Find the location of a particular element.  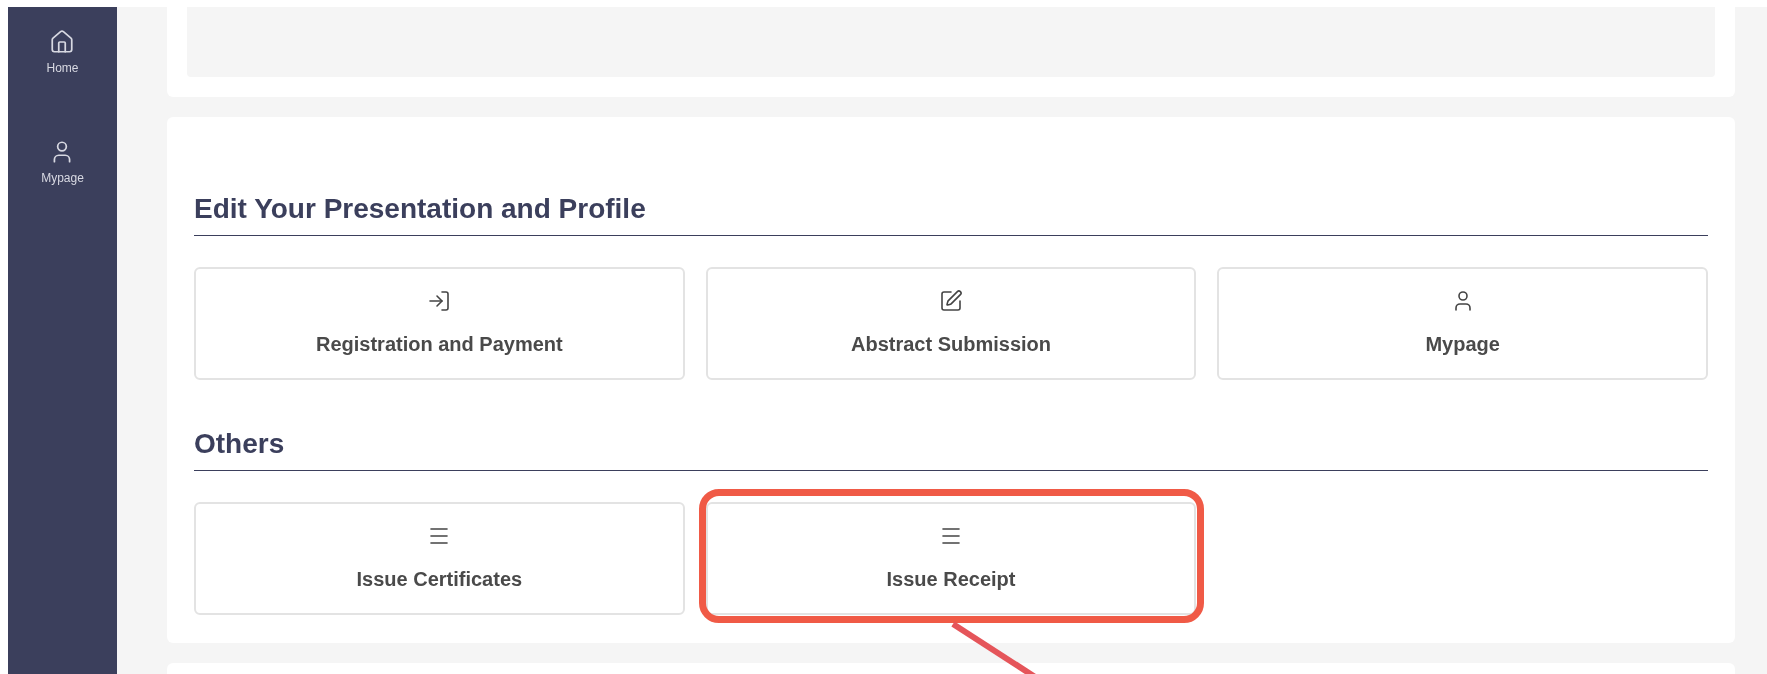

menu-tile: Abstract Submission is located at coordinates (951, 323).